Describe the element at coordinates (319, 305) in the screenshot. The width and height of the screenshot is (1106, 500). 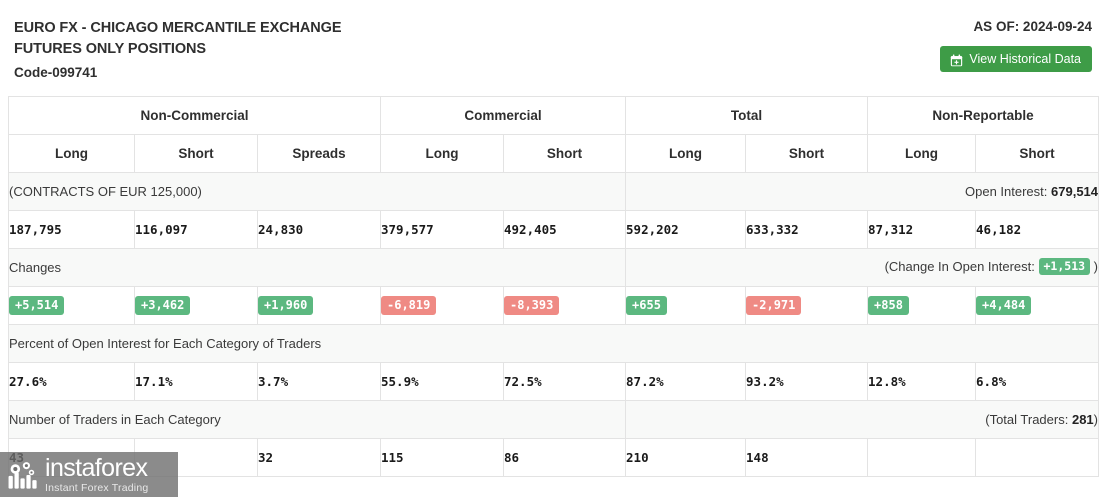
I see `change-cell-2: +1,960` at that location.